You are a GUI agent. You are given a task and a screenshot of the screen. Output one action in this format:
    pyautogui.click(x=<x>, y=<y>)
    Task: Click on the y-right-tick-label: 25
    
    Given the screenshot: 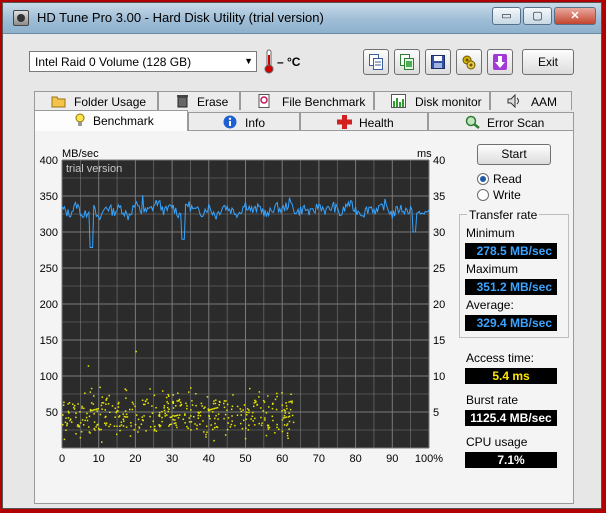 What is the action you would take?
    pyautogui.click(x=439, y=269)
    